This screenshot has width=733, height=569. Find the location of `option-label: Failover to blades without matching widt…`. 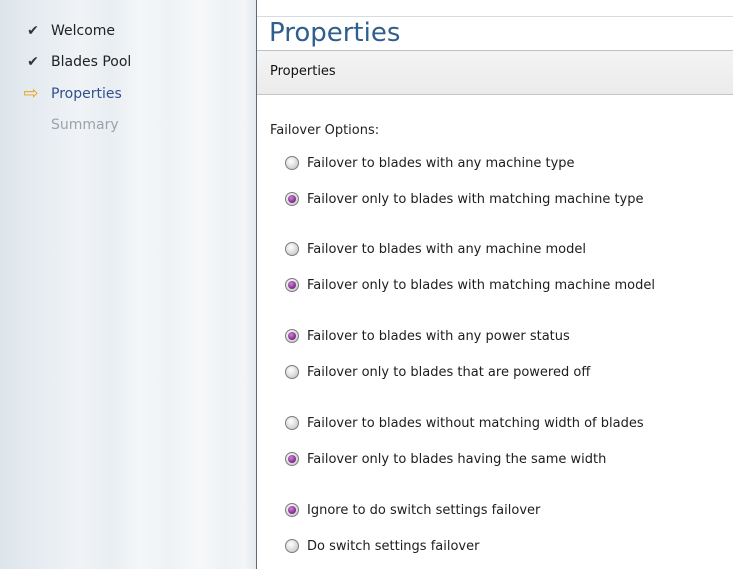

option-label: Failover to blades without matching widt… is located at coordinates (475, 423).